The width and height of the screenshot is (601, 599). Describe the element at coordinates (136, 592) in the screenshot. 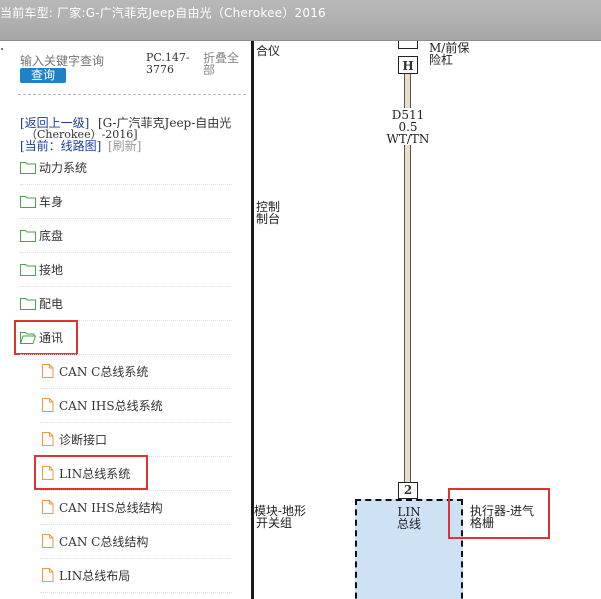

I see `row-separator` at that location.